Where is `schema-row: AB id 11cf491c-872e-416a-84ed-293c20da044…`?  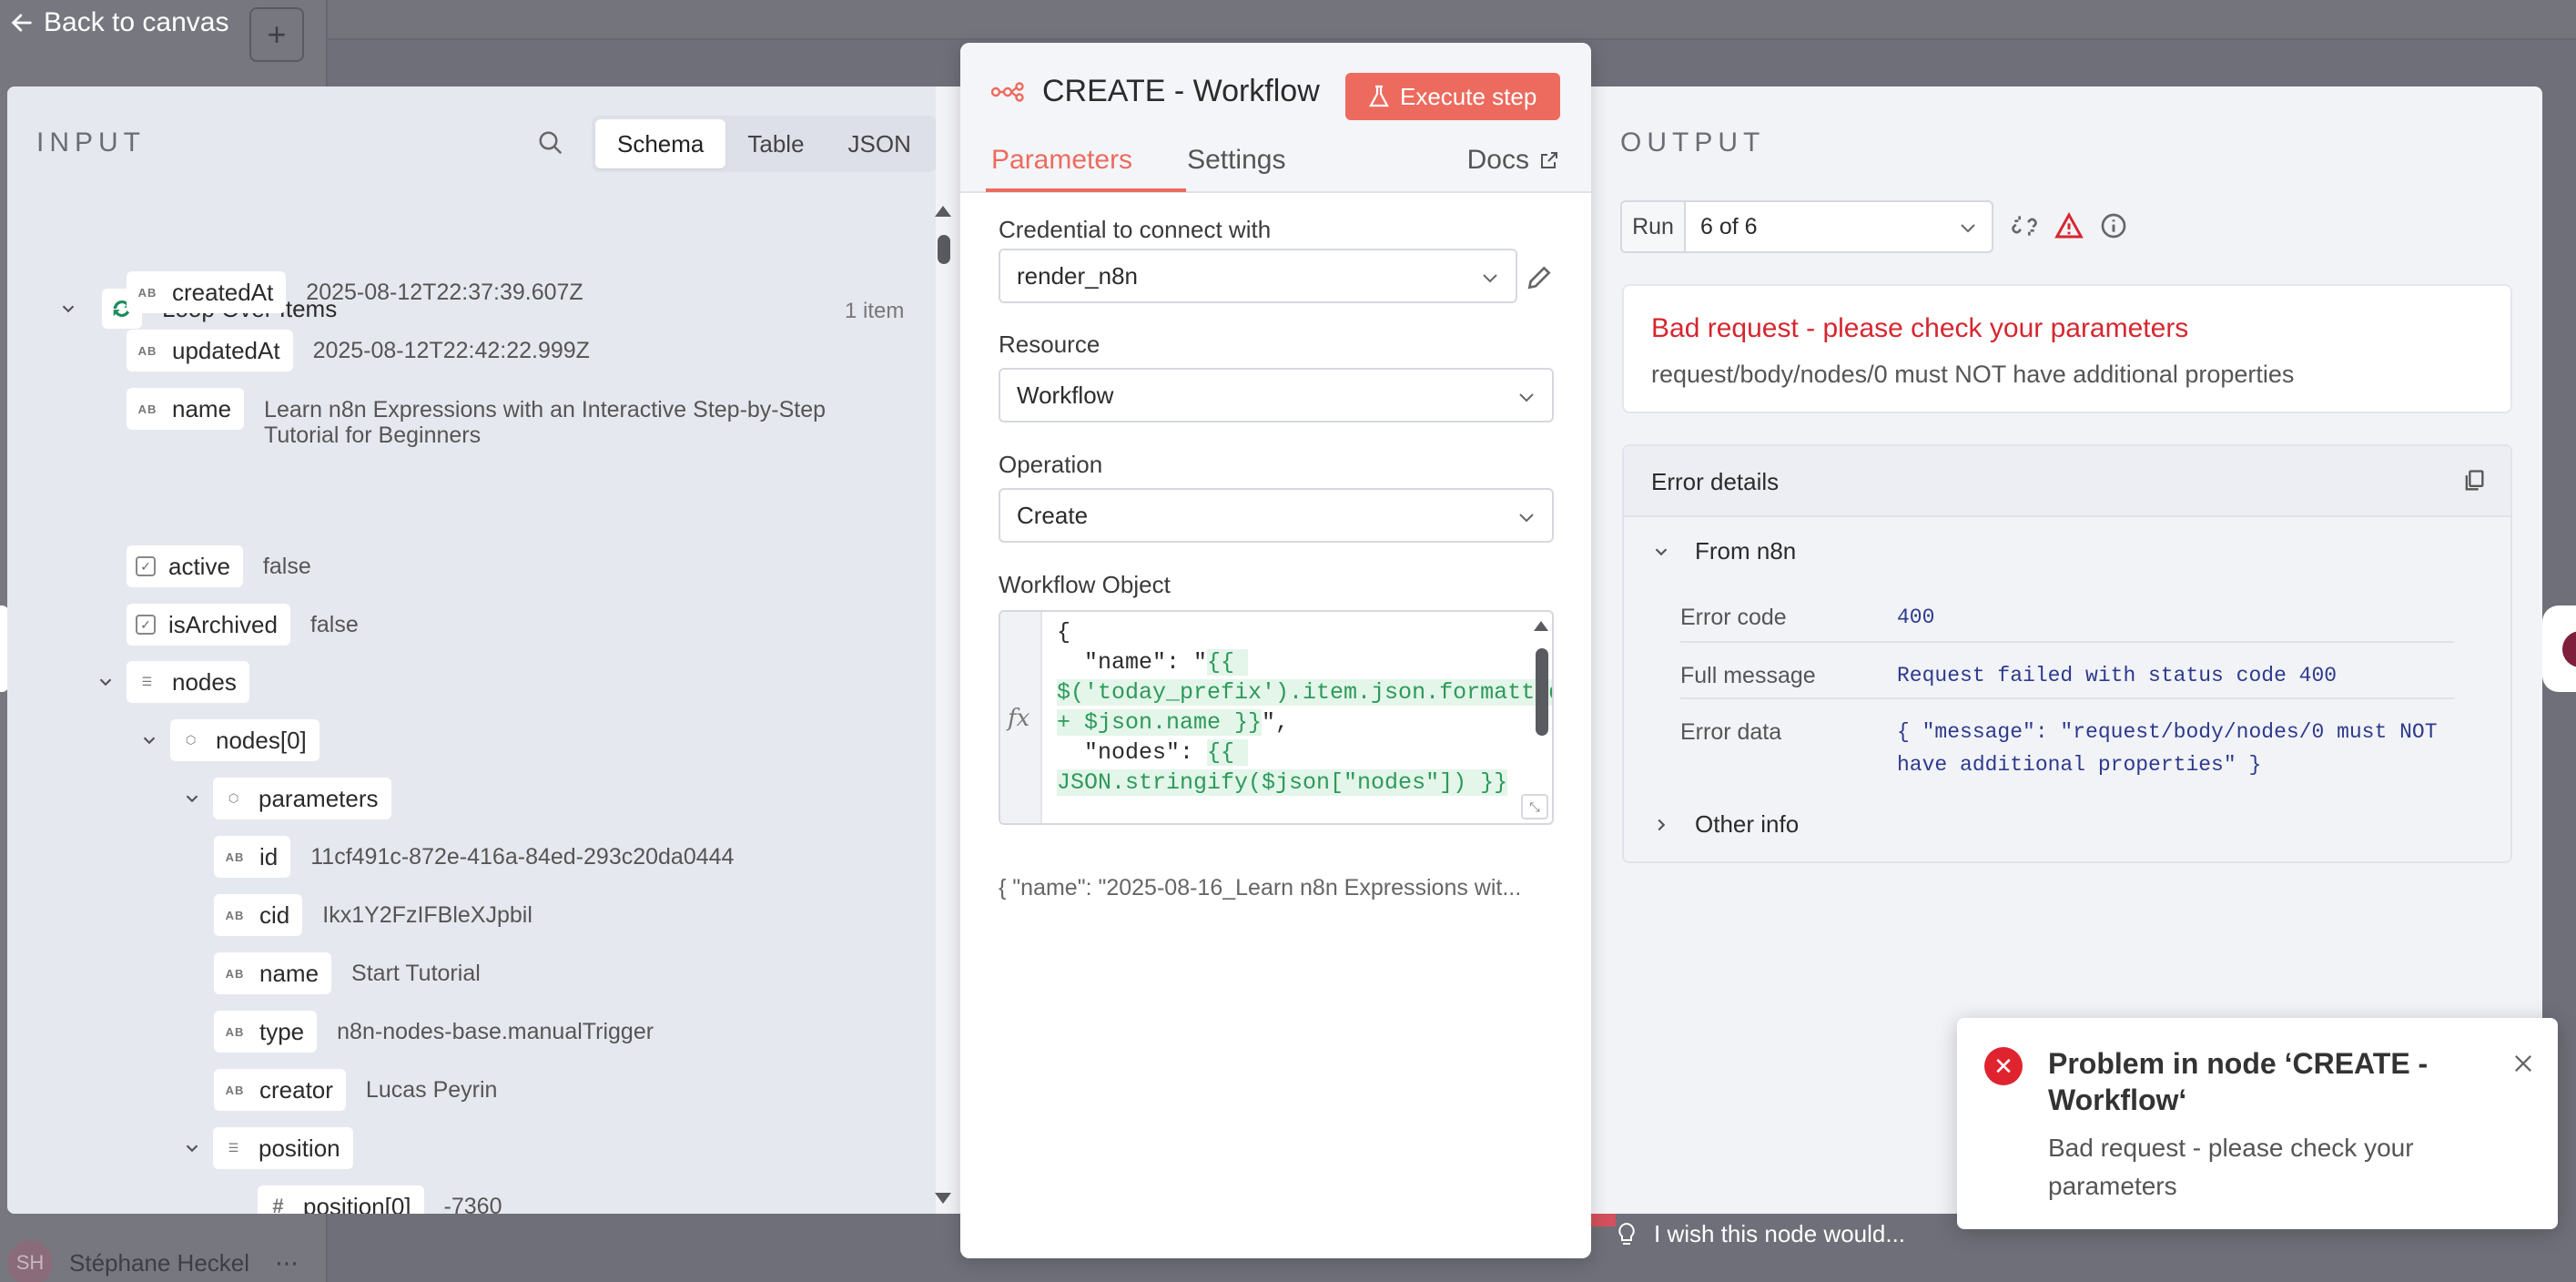
schema-row: AB id 11cf491c-872e-416a-84ed-293c20da044… is located at coordinates (474, 857).